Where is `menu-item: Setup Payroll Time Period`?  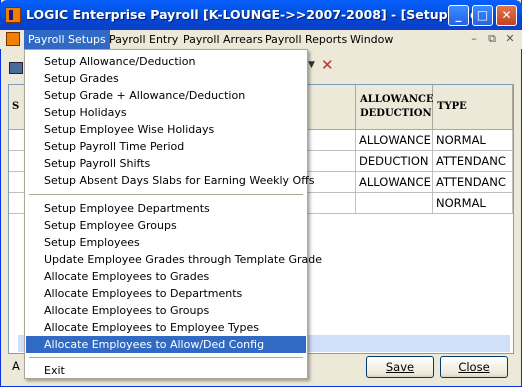
menu-item: Setup Payroll Time Period is located at coordinates (166, 146).